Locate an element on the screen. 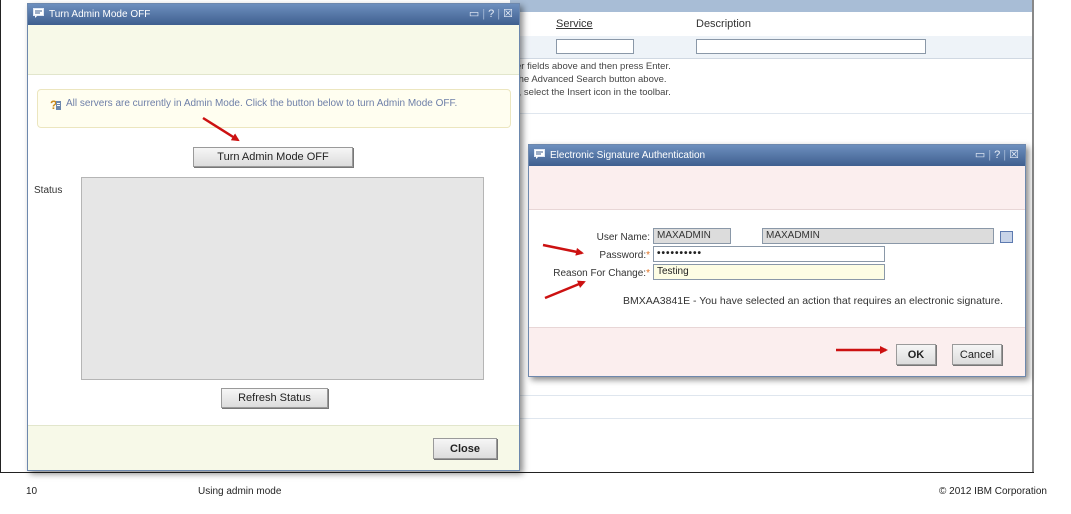 The height and width of the screenshot is (514, 1071). description-filter-input is located at coordinates (811, 46).